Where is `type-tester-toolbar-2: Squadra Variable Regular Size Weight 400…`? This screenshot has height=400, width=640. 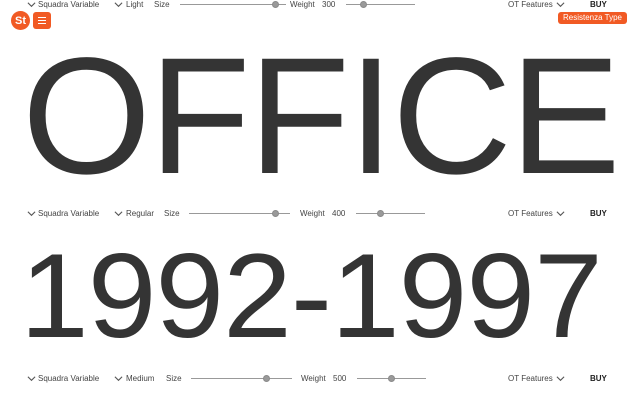
type-tester-toolbar-2: Squadra Variable Regular Size Weight 400… is located at coordinates (320, 214).